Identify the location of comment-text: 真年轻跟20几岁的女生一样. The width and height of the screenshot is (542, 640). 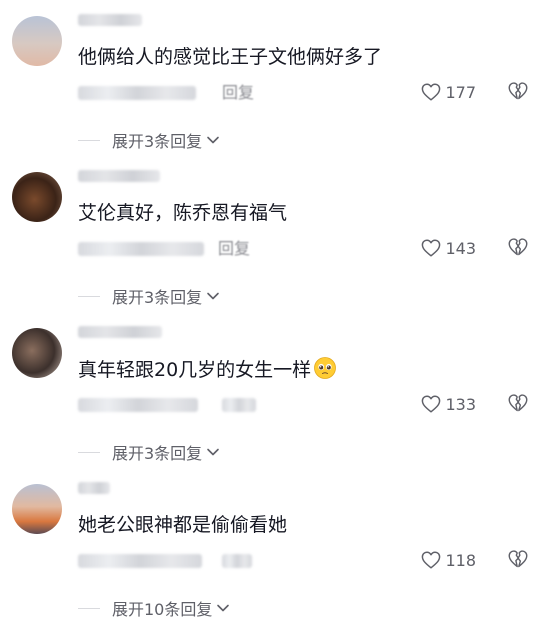
(207, 369).